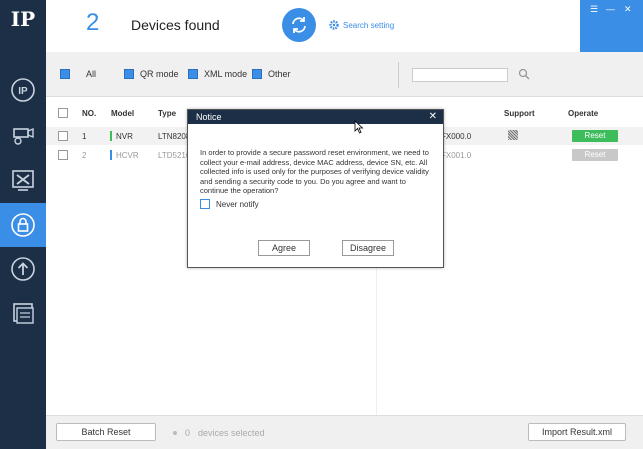  I want to click on filter-all-checkbox, so click(65, 74).